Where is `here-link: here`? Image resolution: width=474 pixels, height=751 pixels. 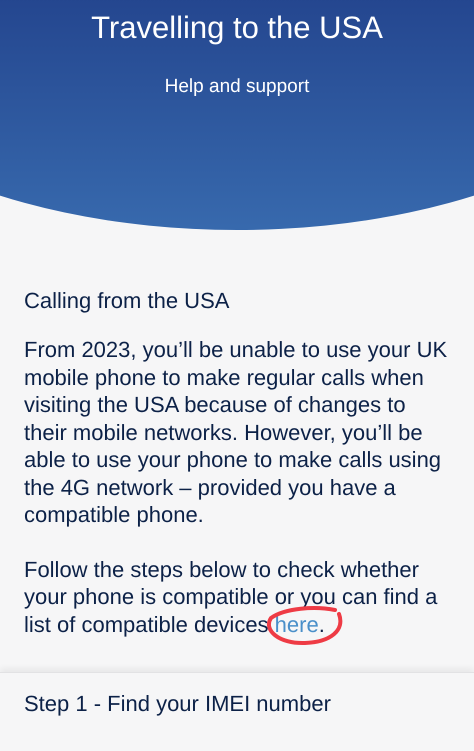 here-link: here is located at coordinates (296, 624).